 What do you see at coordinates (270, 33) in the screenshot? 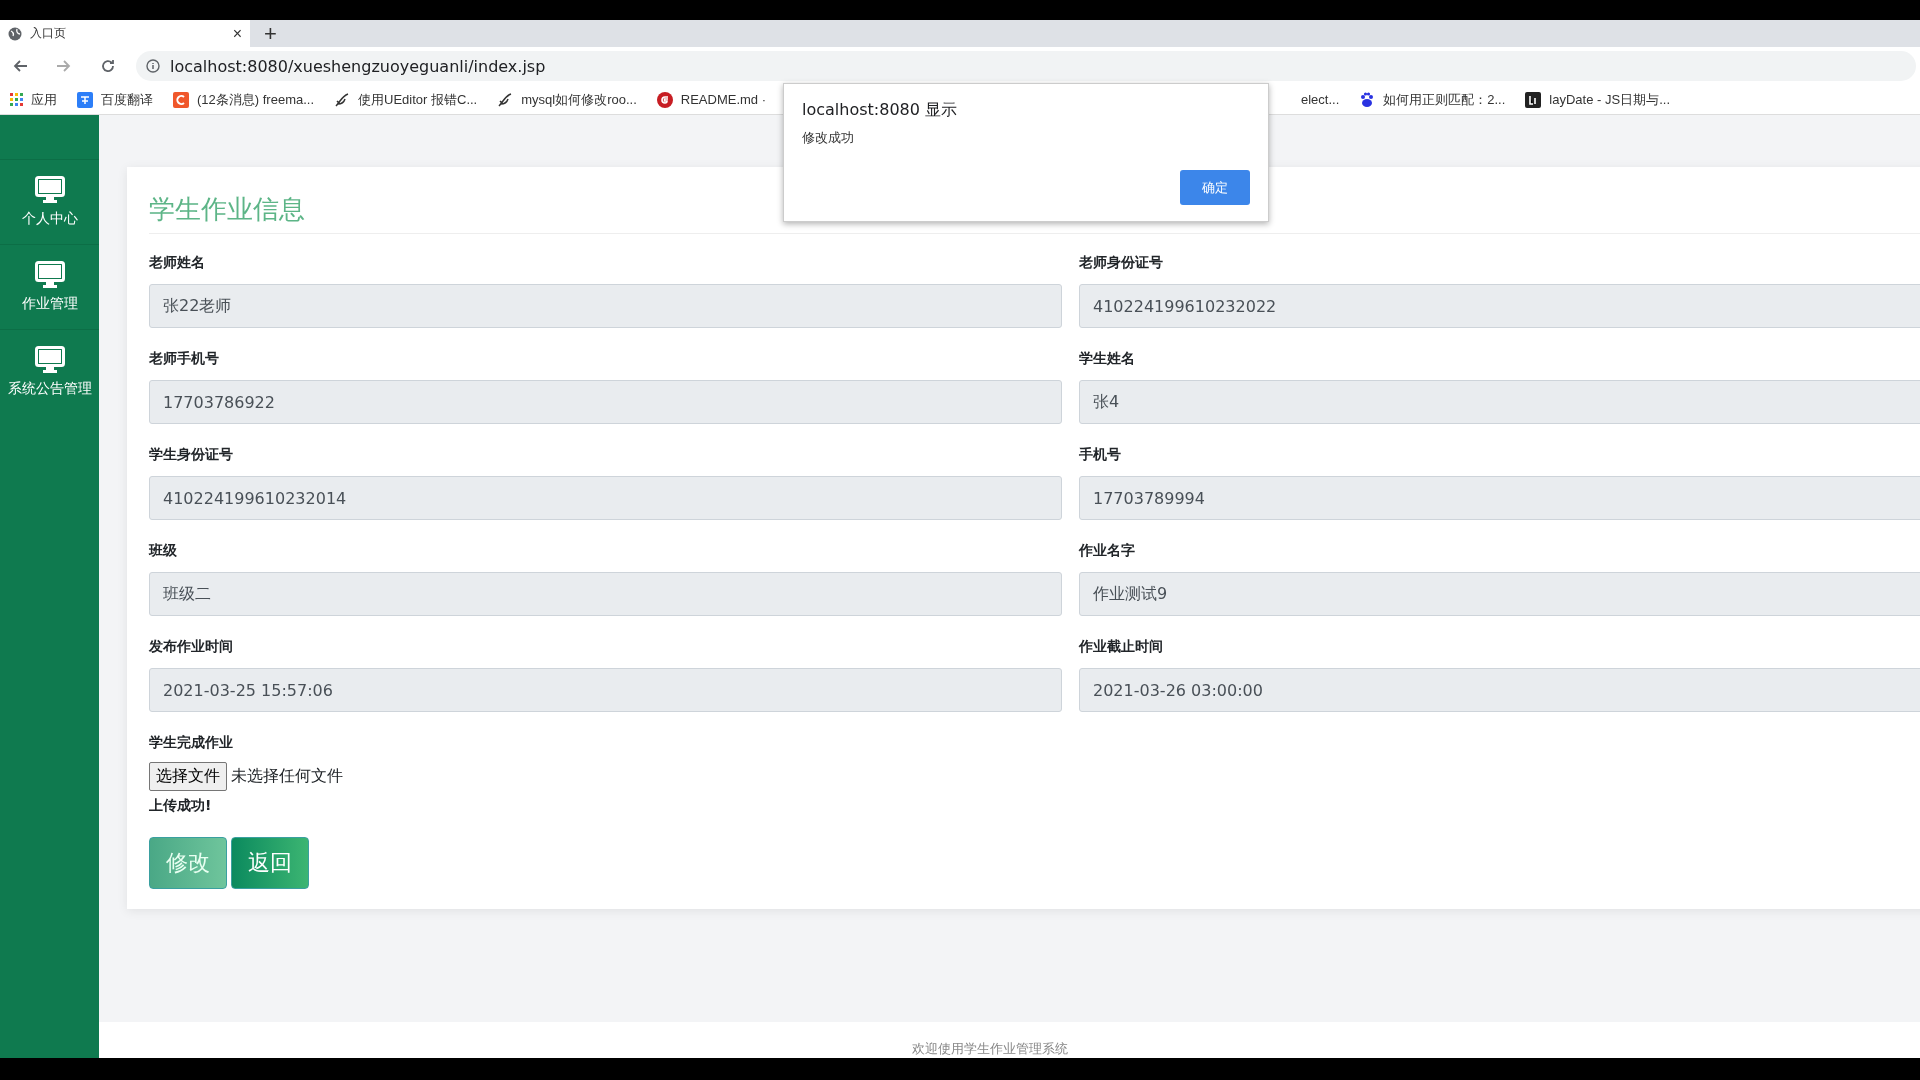
I see `new-tab-button: +` at bounding box center [270, 33].